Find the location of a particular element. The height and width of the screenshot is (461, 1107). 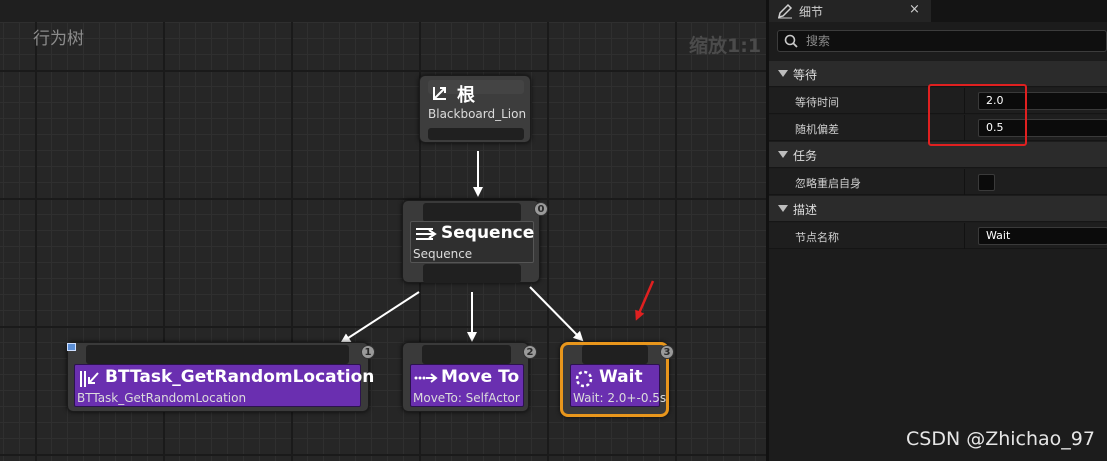

sequence-node: Sequence Sequence 0 is located at coordinates (475, 241).